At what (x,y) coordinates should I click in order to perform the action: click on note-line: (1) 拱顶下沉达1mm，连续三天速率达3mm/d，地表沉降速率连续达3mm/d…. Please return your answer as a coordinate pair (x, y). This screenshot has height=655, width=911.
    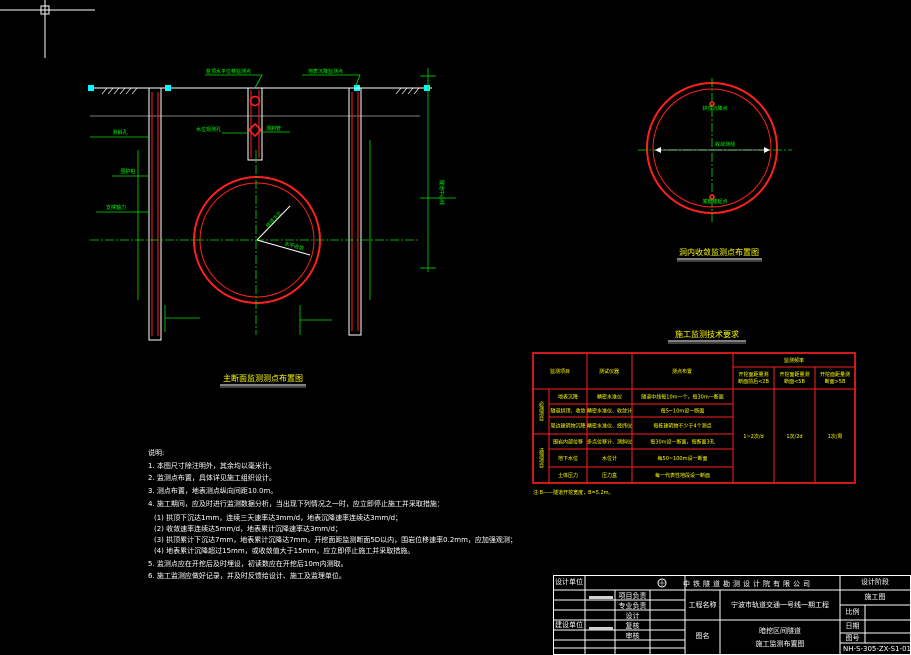
    Looking at the image, I should click on (278, 517).